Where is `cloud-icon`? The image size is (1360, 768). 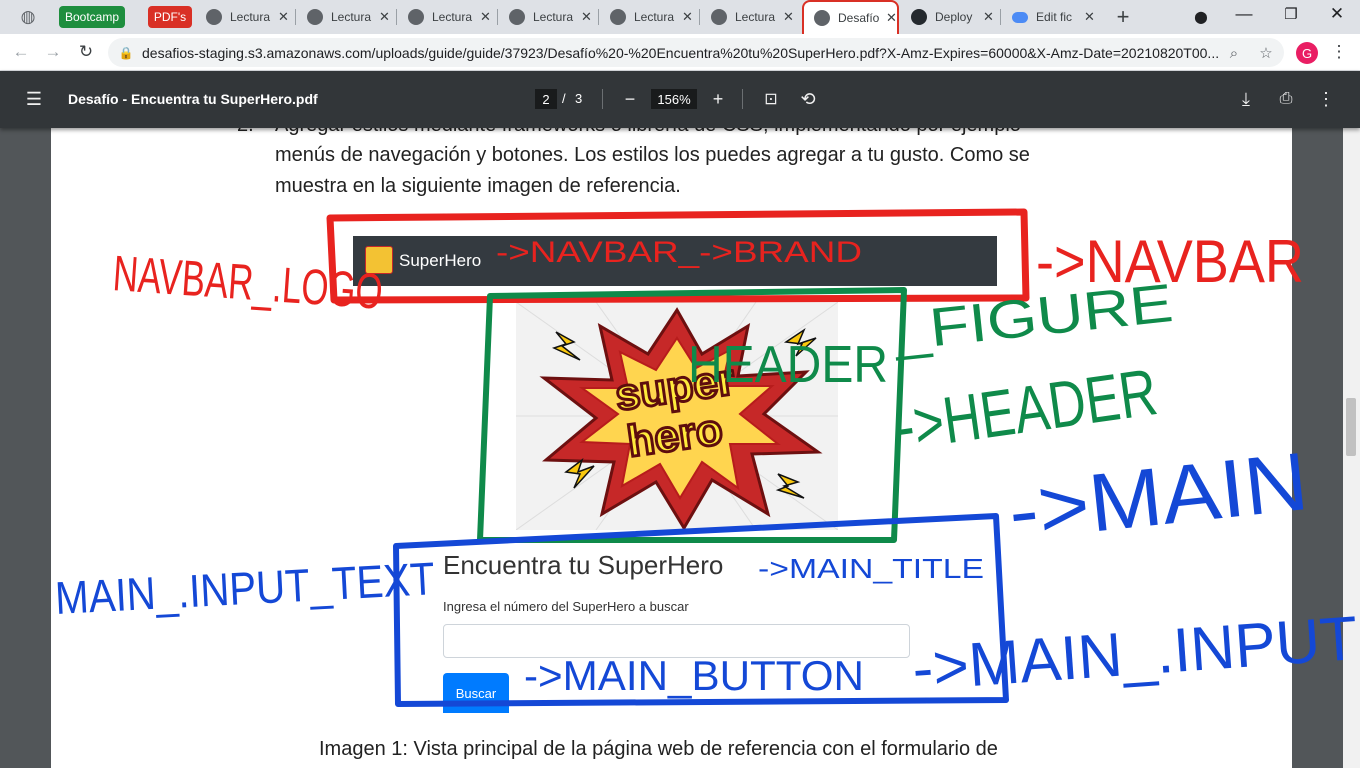
cloud-icon is located at coordinates (1020, 17).